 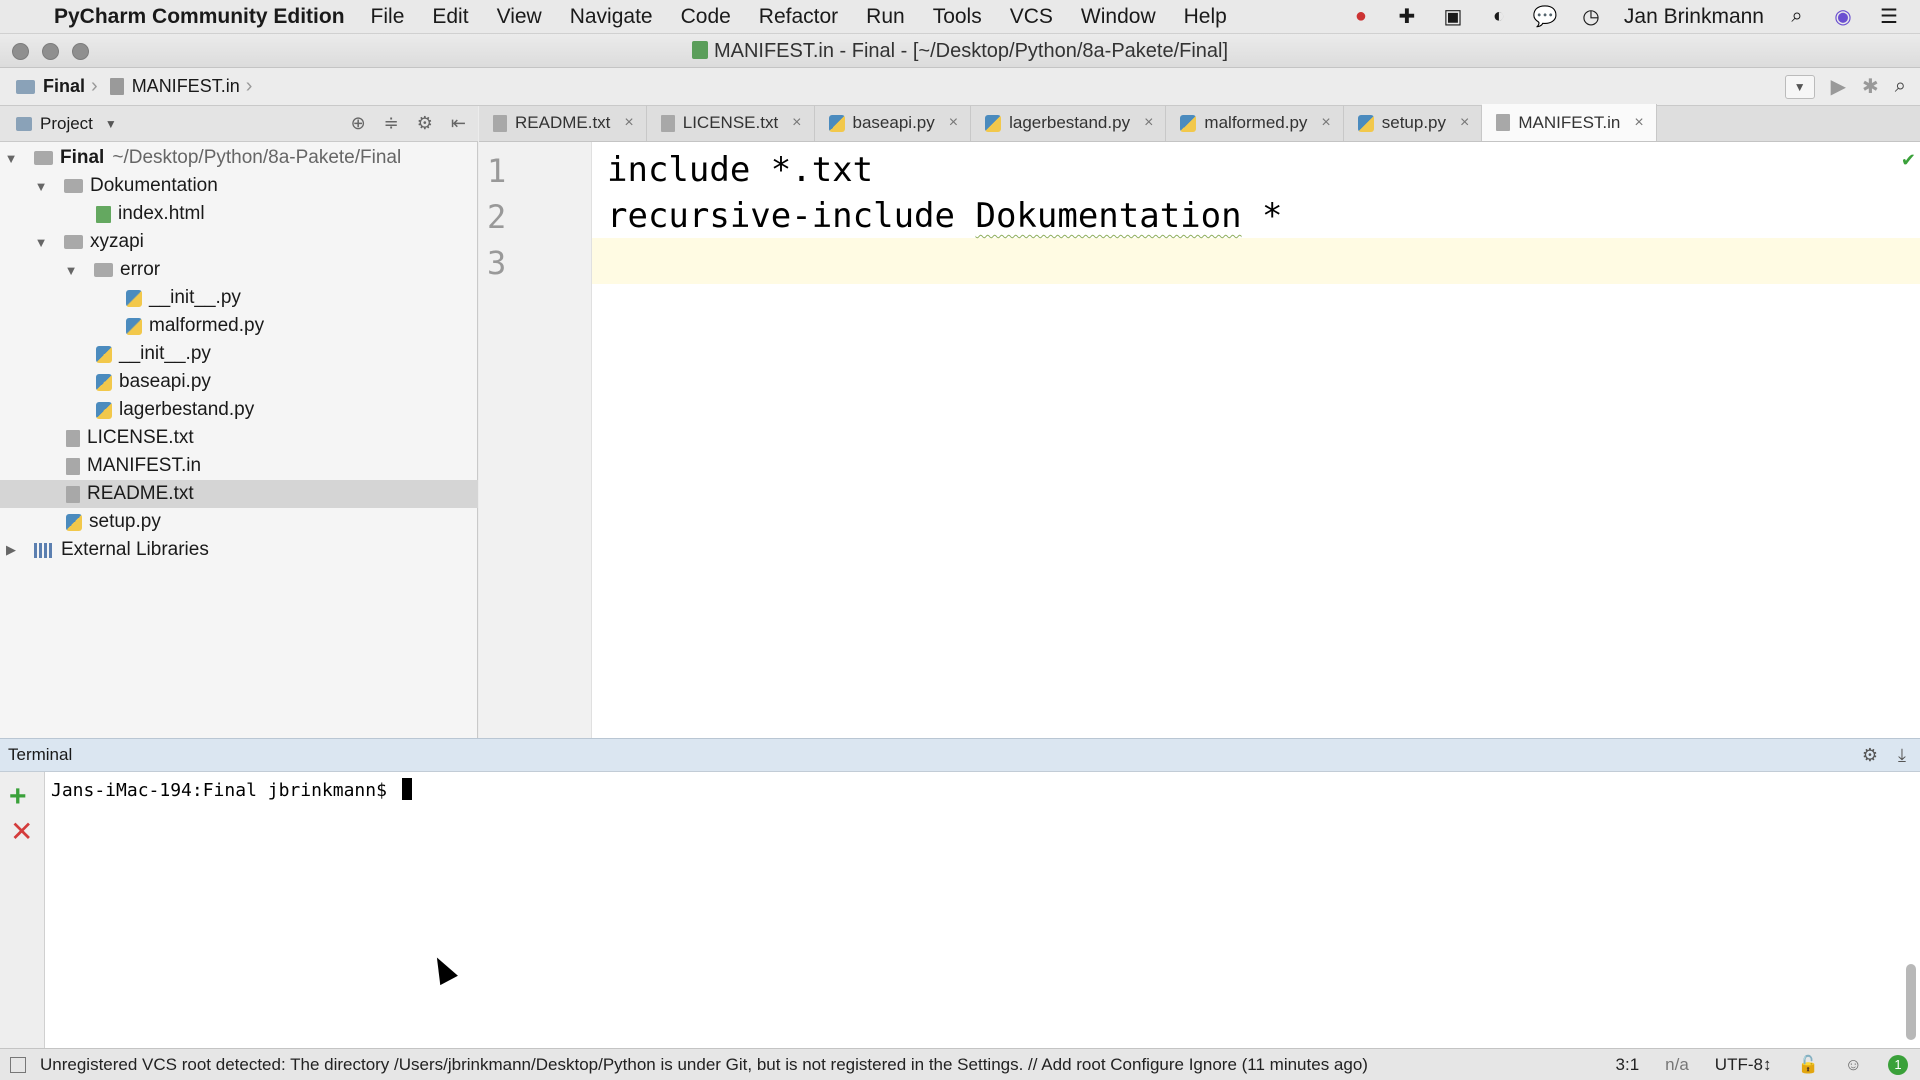 What do you see at coordinates (11, 550) in the screenshot?
I see `collapsed-arrow-icon: ▶` at bounding box center [11, 550].